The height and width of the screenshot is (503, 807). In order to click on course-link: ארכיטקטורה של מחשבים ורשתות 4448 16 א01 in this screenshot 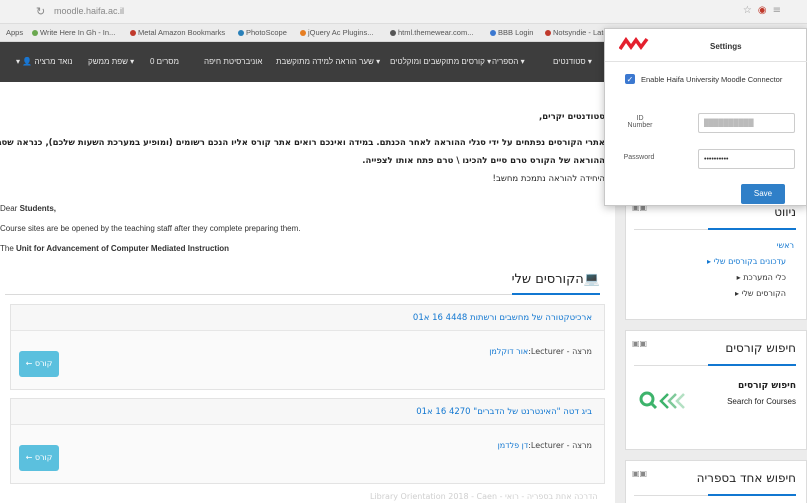, I will do `click(502, 318)`.